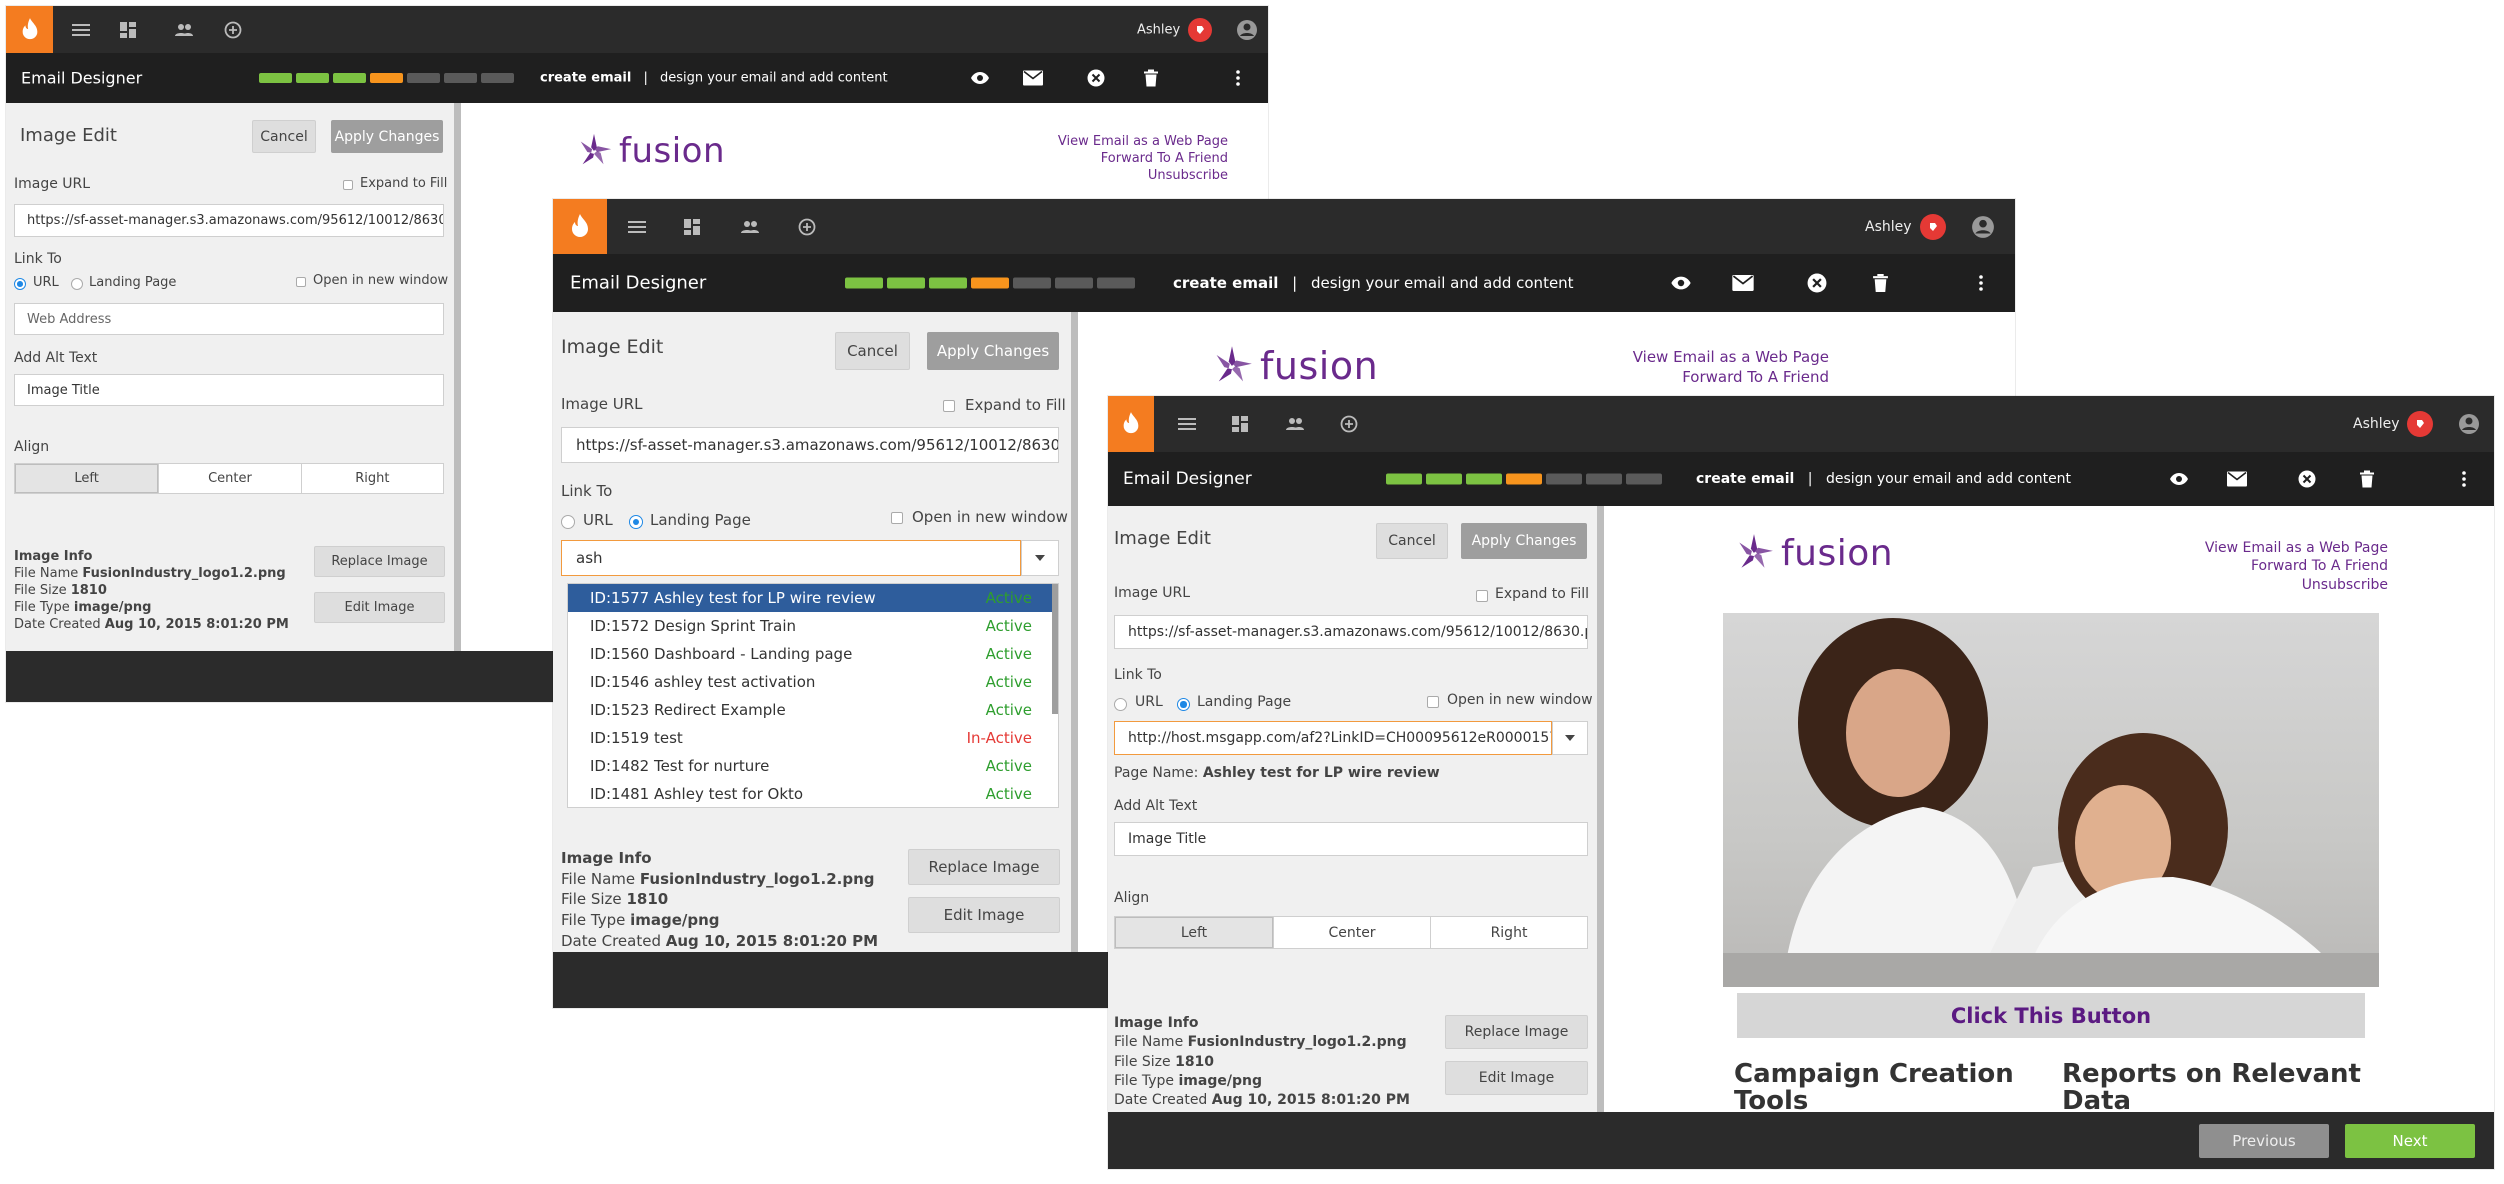 The image size is (2504, 1184). What do you see at coordinates (813, 654) in the screenshot?
I see `list-item: ID:1560 Dashboard - Landing page Active` at bounding box center [813, 654].